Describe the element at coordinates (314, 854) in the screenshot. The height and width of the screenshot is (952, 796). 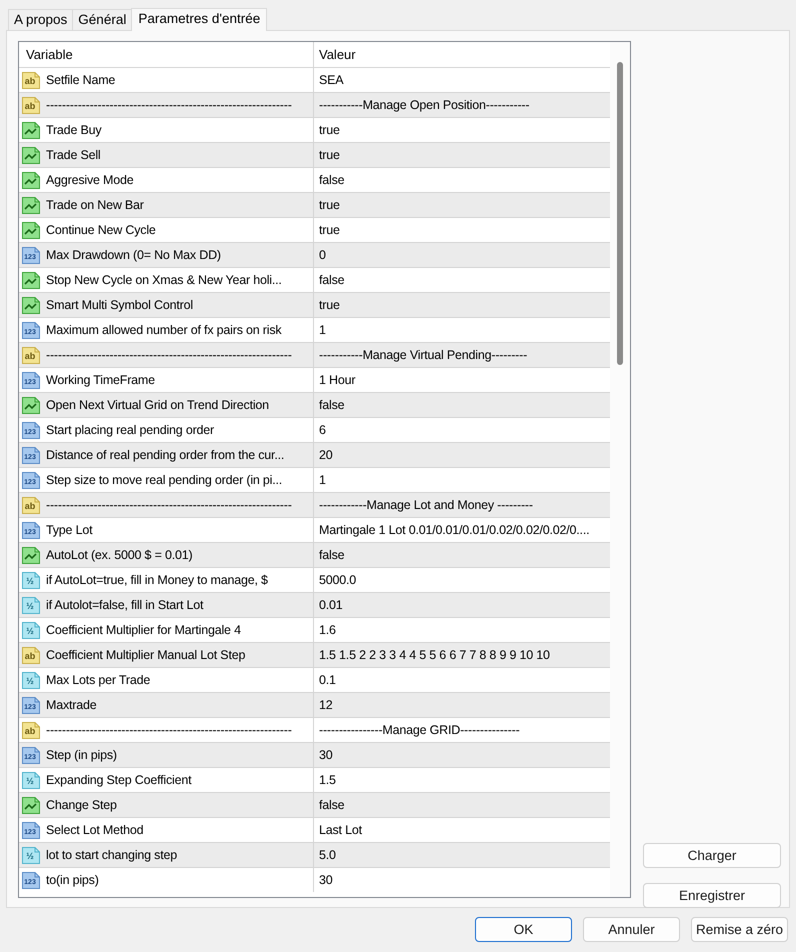
I see `table-row: ½ lot to start changing step 5.0` at that location.